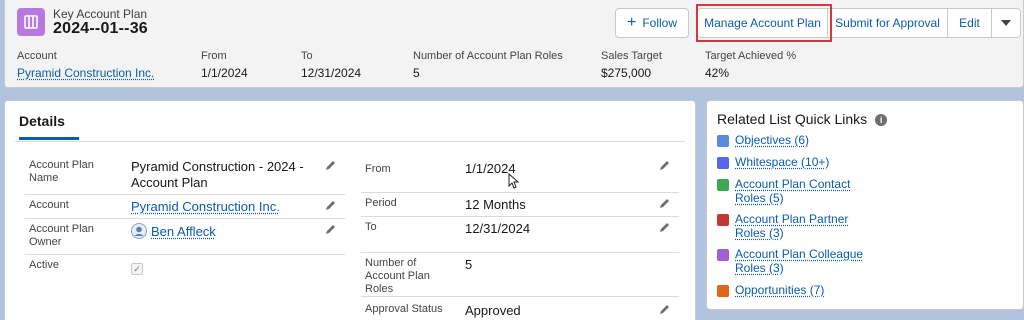 Image resolution: width=1024 pixels, height=320 pixels. What do you see at coordinates (416, 73) in the screenshot?
I see `highlight-value: 5` at bounding box center [416, 73].